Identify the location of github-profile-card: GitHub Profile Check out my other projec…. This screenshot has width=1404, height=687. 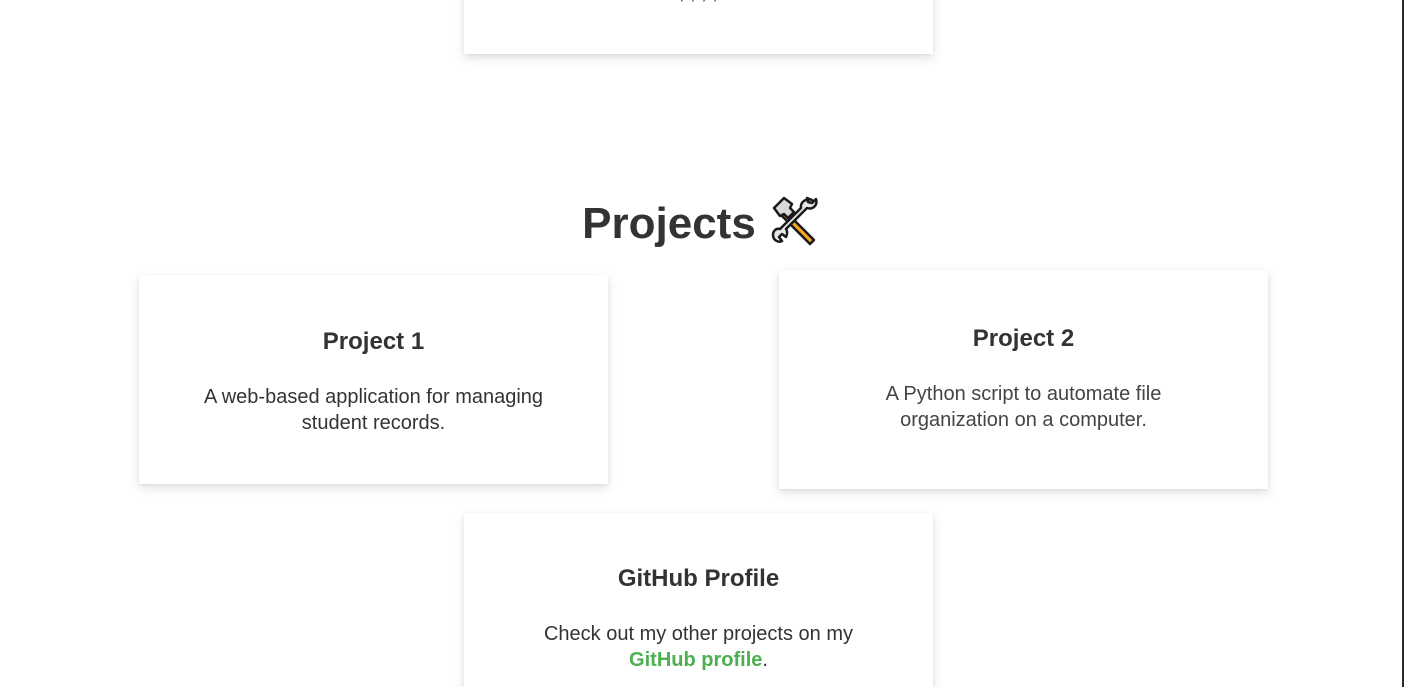
(698, 600).